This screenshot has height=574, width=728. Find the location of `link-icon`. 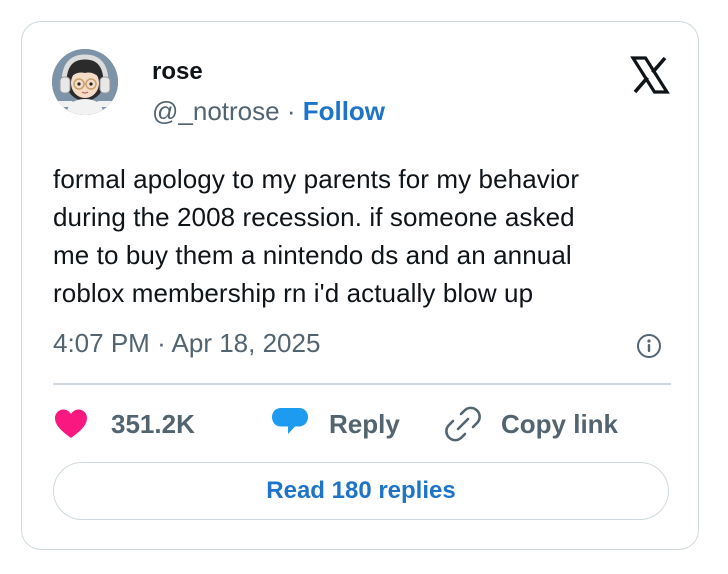

link-icon is located at coordinates (463, 424).